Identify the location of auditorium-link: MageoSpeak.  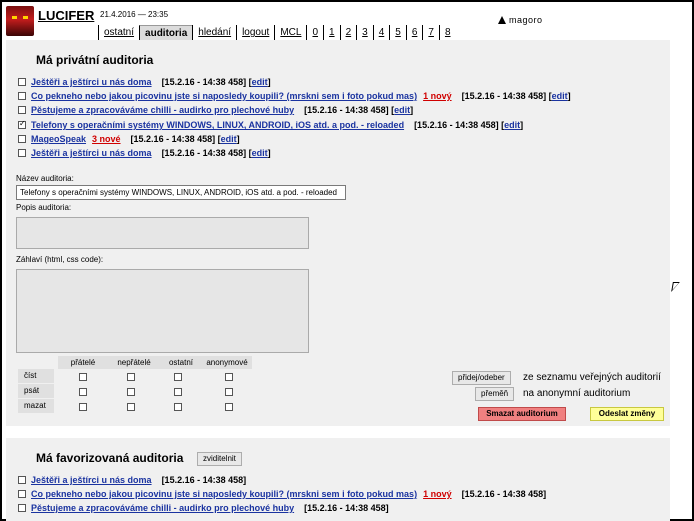
(58, 139).